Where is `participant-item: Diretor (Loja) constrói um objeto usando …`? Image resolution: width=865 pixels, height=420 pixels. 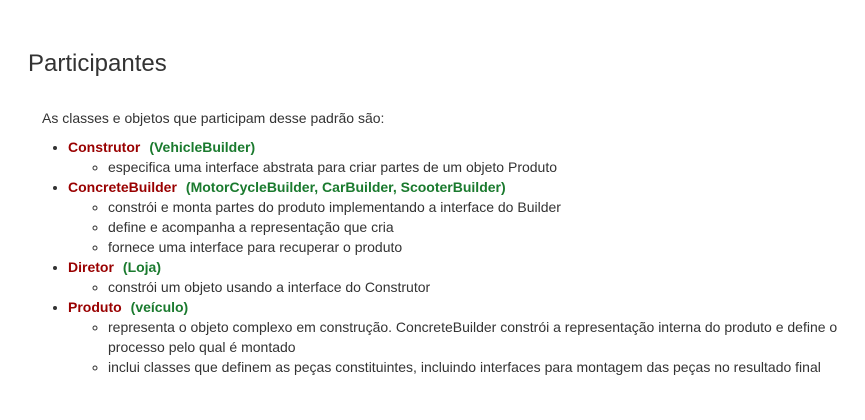
participant-item: Diretor (Loja) constrói um objeto usando … is located at coordinates (466, 277).